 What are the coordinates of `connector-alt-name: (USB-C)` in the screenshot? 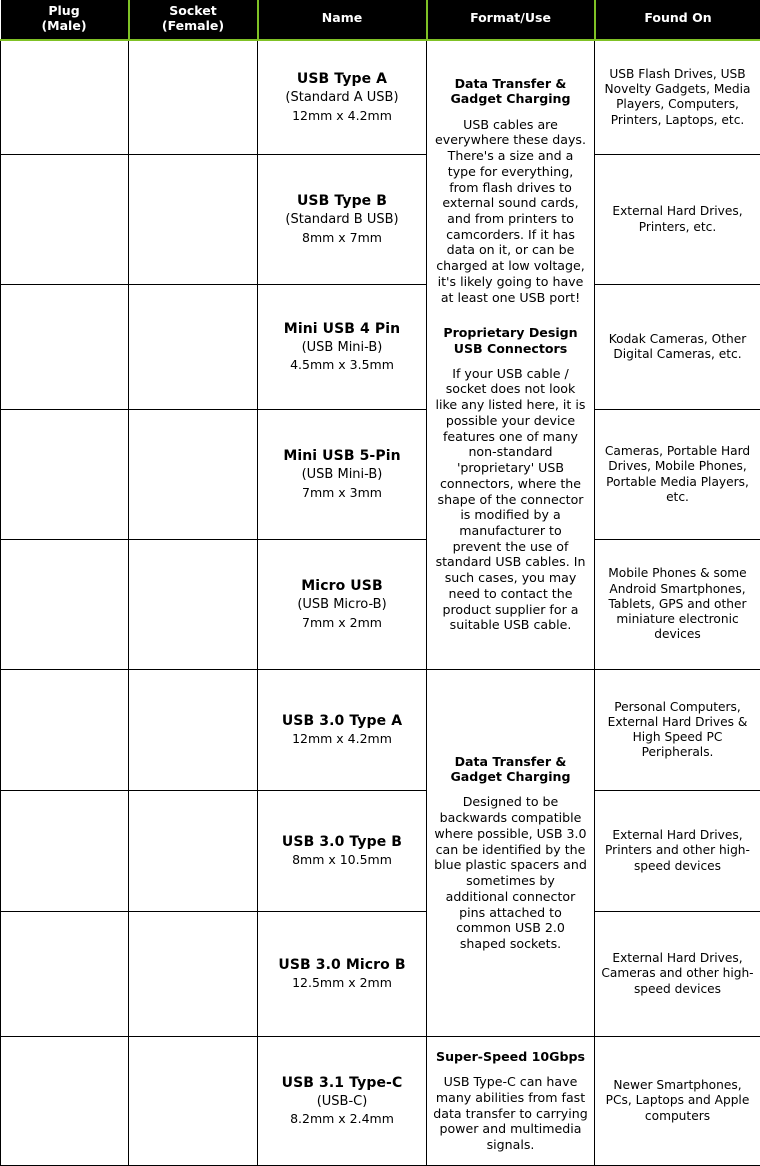 It's located at (342, 1102).